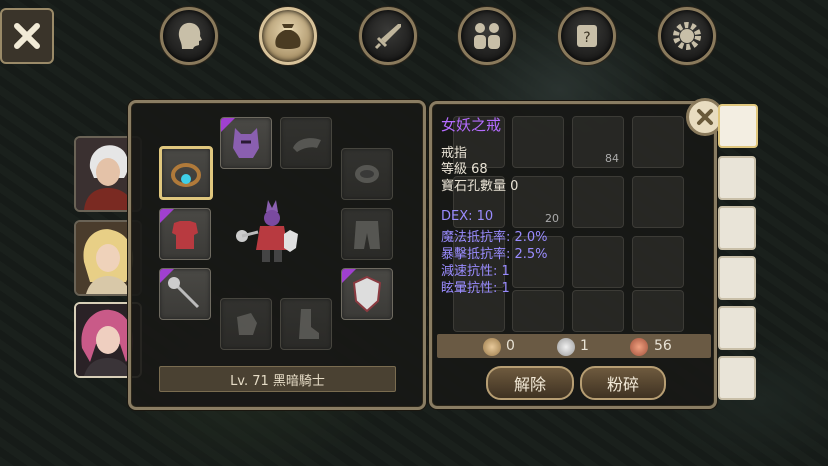 The width and height of the screenshot is (828, 466). I want to click on sword-icon, so click(387, 37).